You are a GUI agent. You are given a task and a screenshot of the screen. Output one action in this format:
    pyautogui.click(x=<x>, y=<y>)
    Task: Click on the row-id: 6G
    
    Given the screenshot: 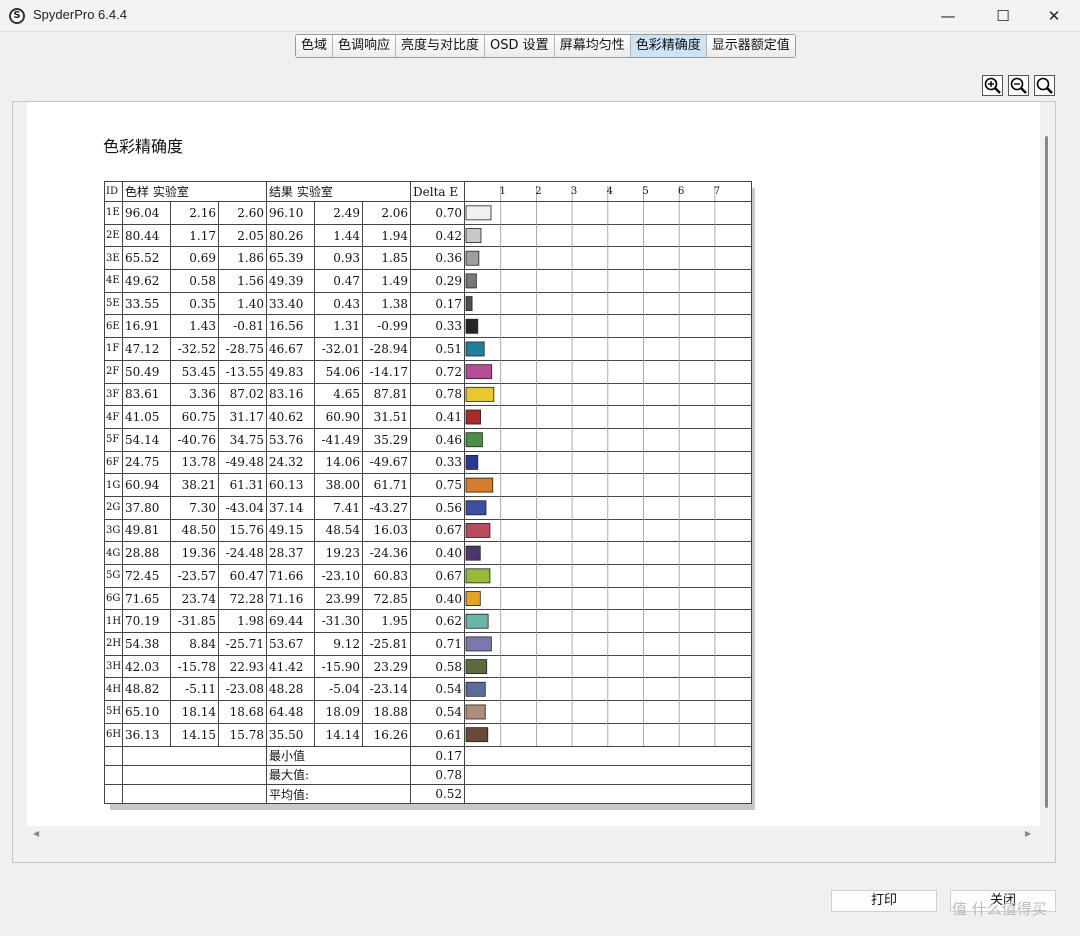 What is the action you would take?
    pyautogui.click(x=113, y=598)
    